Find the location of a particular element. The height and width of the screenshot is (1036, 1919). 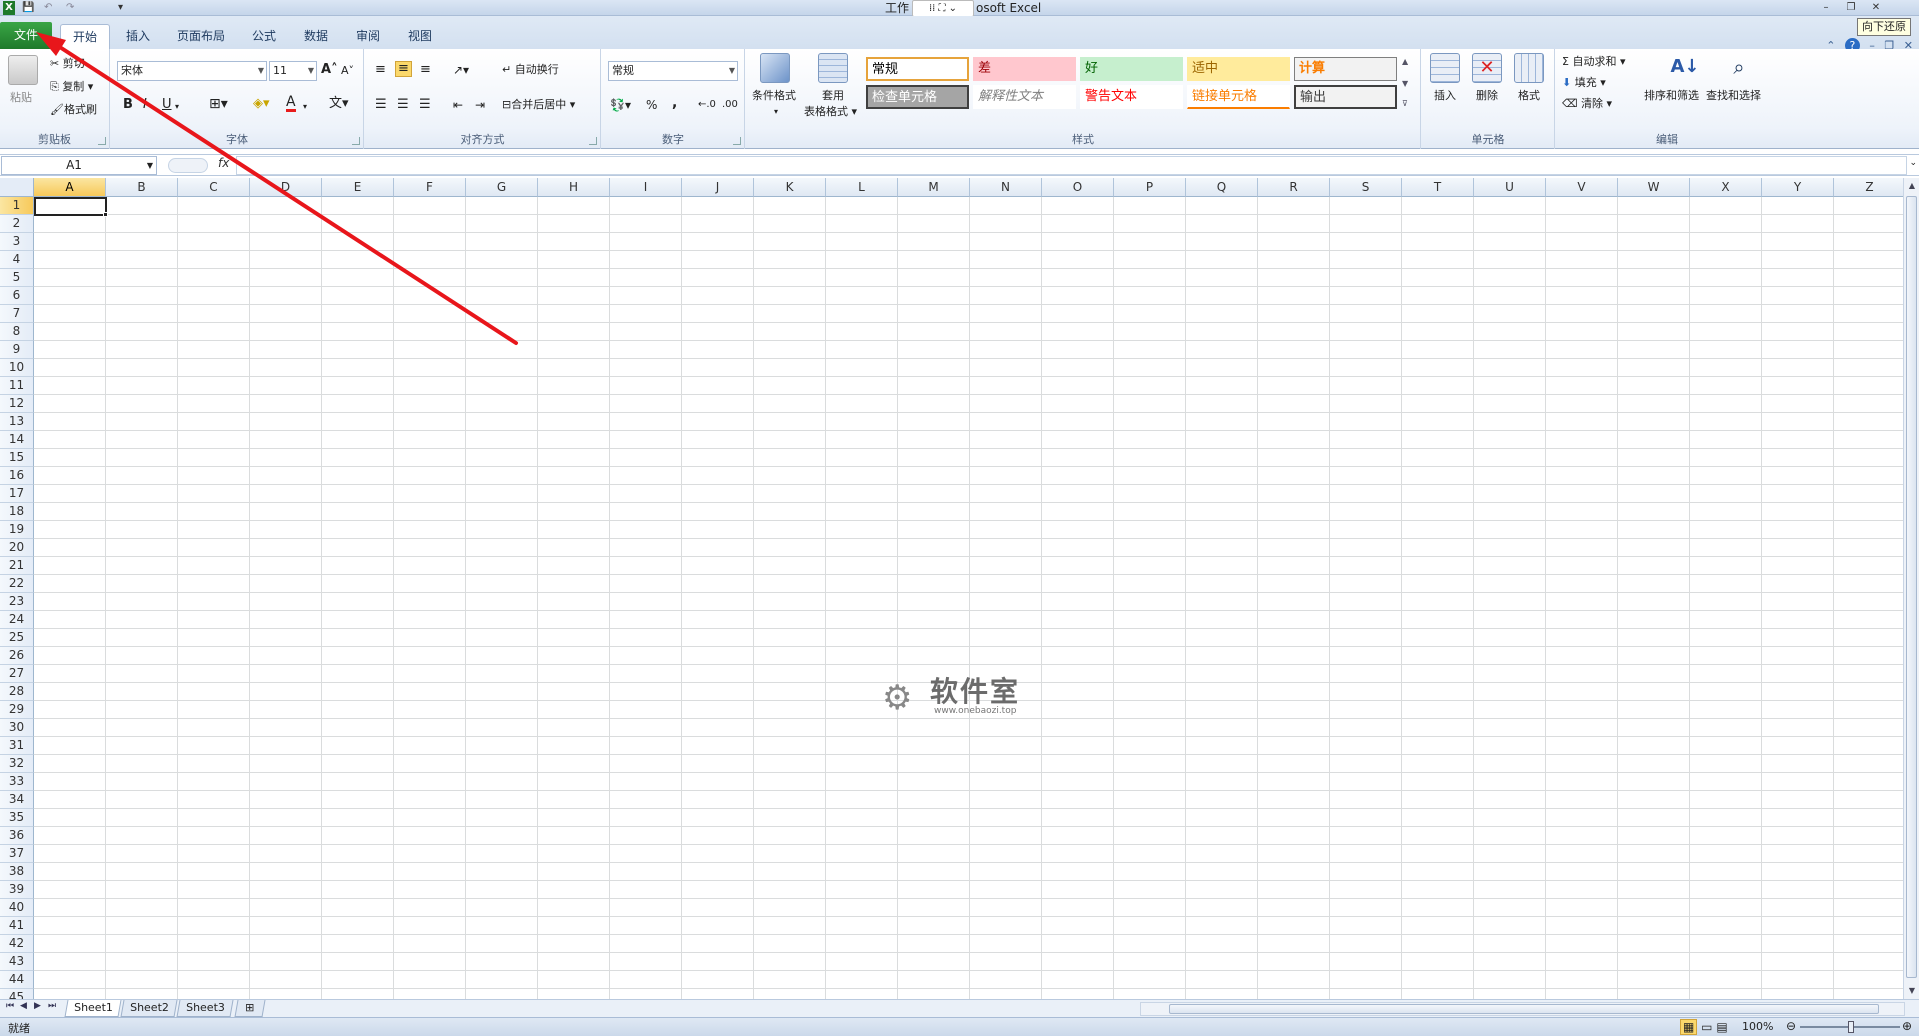

column-header-m: M is located at coordinates (934, 187).